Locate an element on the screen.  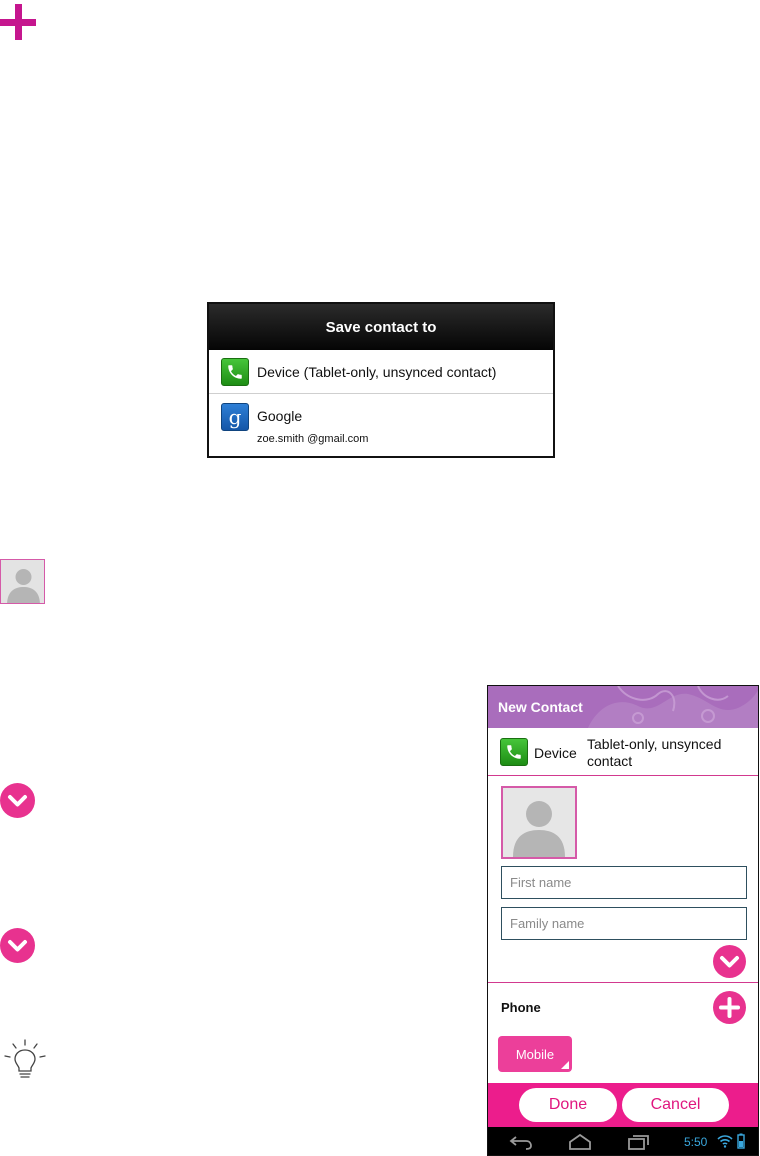
phone-type-select: Mobile is located at coordinates (535, 1054).